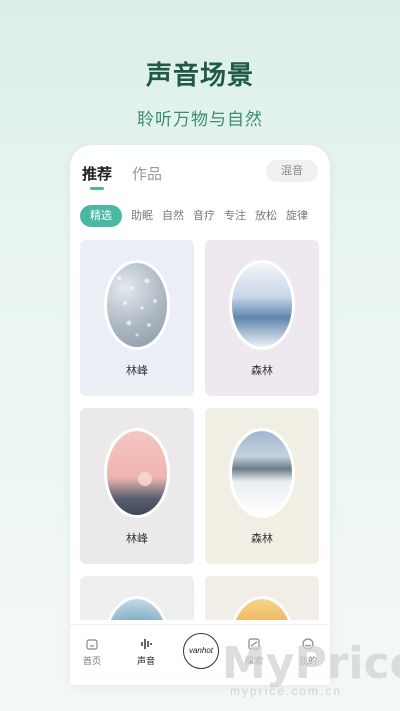  What do you see at coordinates (262, 305) in the screenshot?
I see `misty-mountains-image` at bounding box center [262, 305].